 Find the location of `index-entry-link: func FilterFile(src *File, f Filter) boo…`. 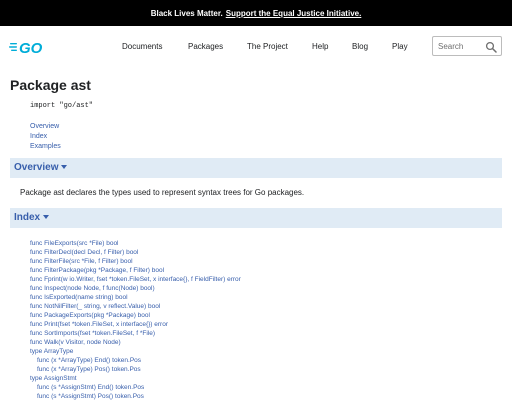

index-entry-link: func FilterFile(src *File, f Filter) boo… is located at coordinates (135, 261).